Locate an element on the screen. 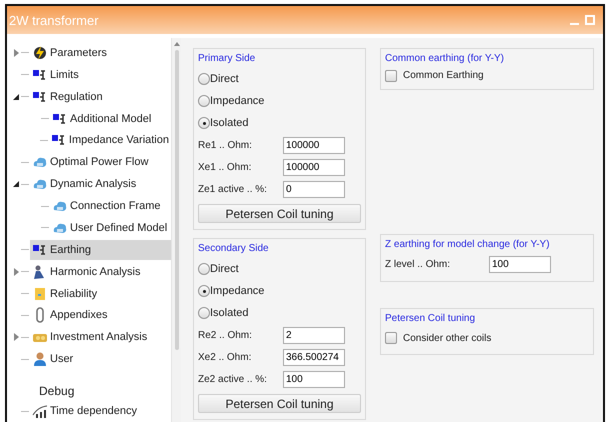  input-field: 0 is located at coordinates (314, 189).